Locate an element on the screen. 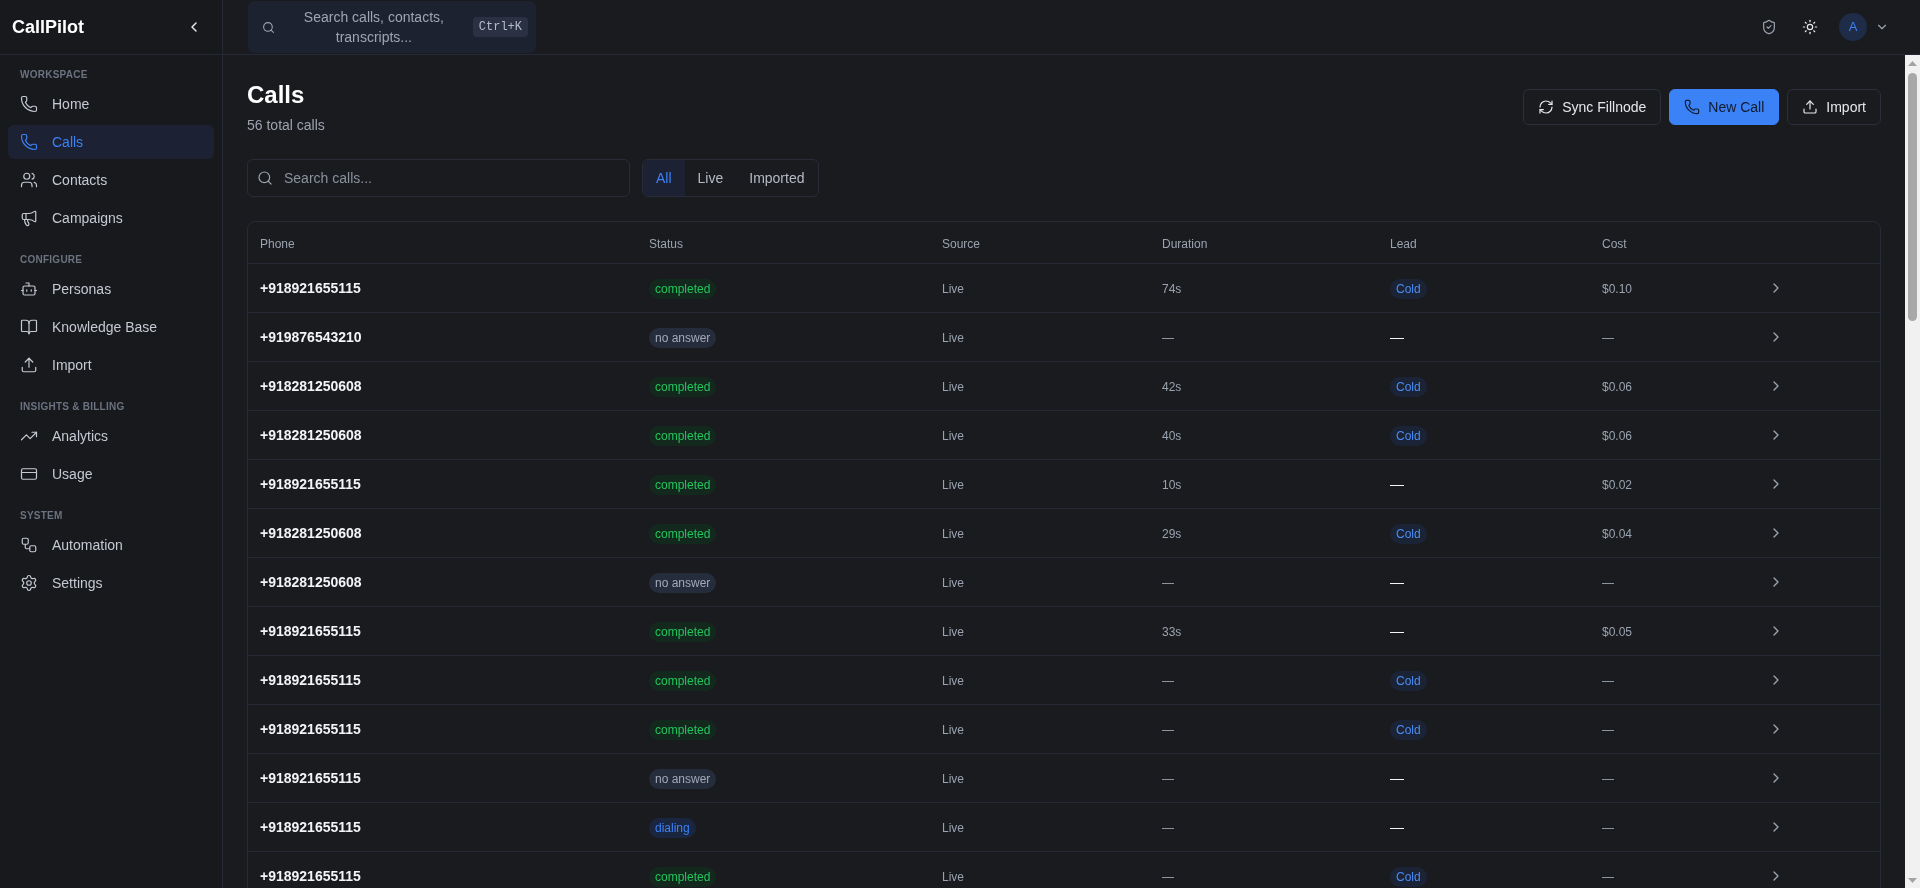 The image size is (1920, 888). filter-tab: All is located at coordinates (664, 178).